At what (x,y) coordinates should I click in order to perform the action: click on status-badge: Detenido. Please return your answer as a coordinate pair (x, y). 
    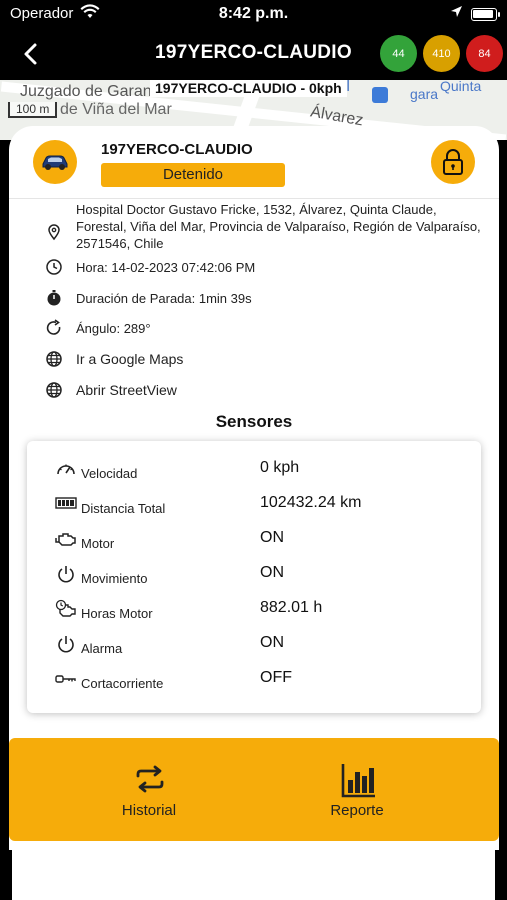
    Looking at the image, I should click on (193, 175).